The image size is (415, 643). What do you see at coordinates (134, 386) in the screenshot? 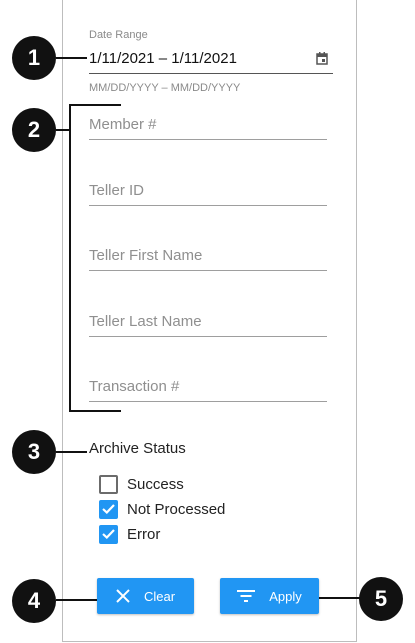
I see `transaction-number-placeholder: Transaction #` at bounding box center [134, 386].